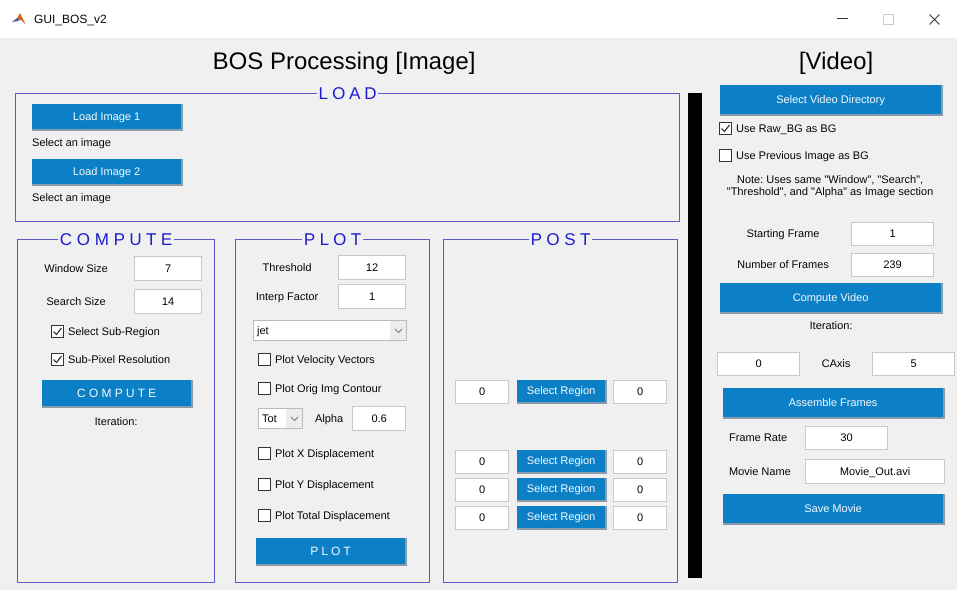 The height and width of the screenshot is (590, 957). I want to click on number-field: 239, so click(892, 265).